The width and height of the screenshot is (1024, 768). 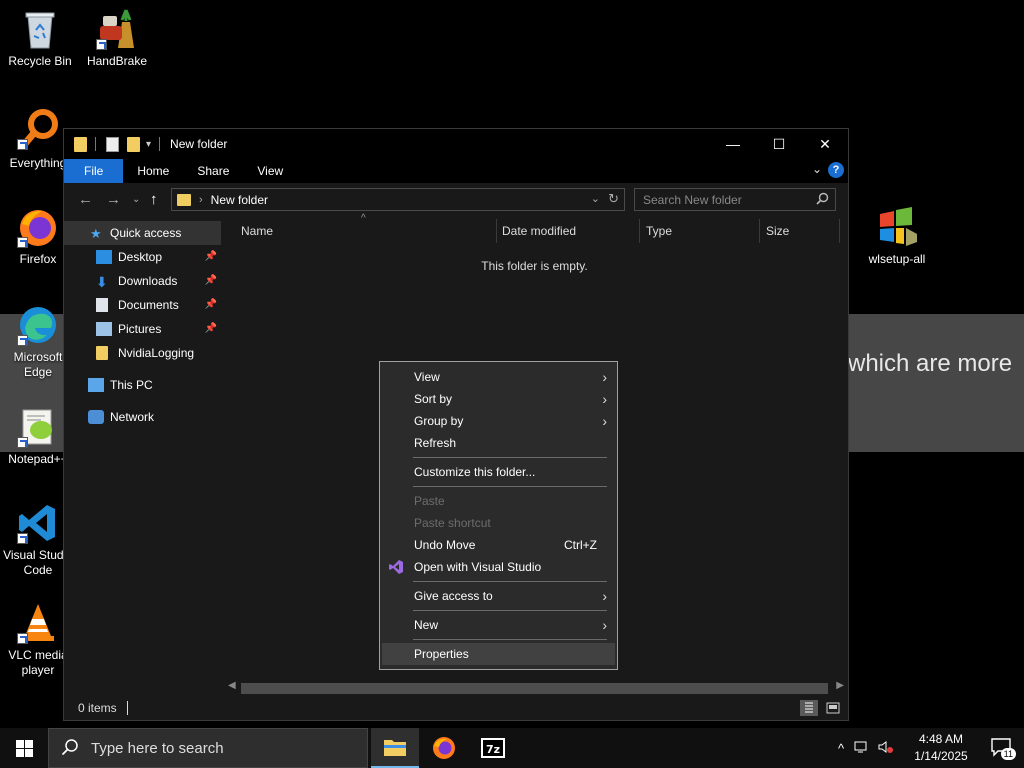 I want to click on address-bar: › New folder ⌄ ↻, so click(x=398, y=199).